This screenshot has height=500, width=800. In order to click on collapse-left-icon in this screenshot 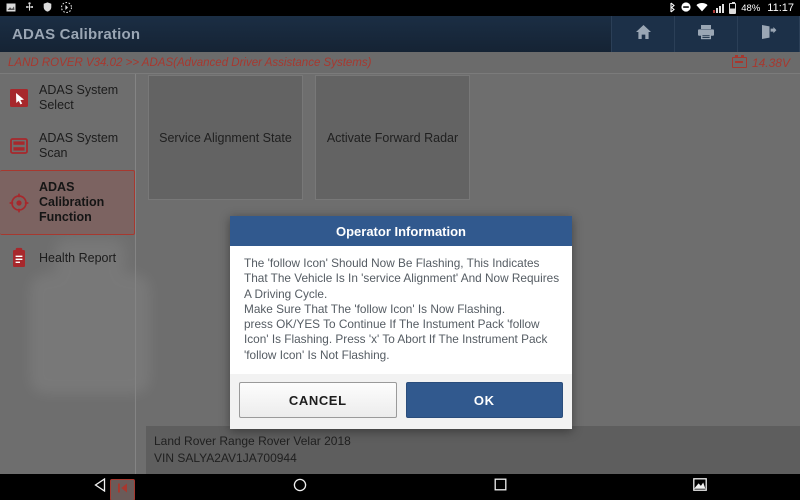, I will do `click(122, 490)`.